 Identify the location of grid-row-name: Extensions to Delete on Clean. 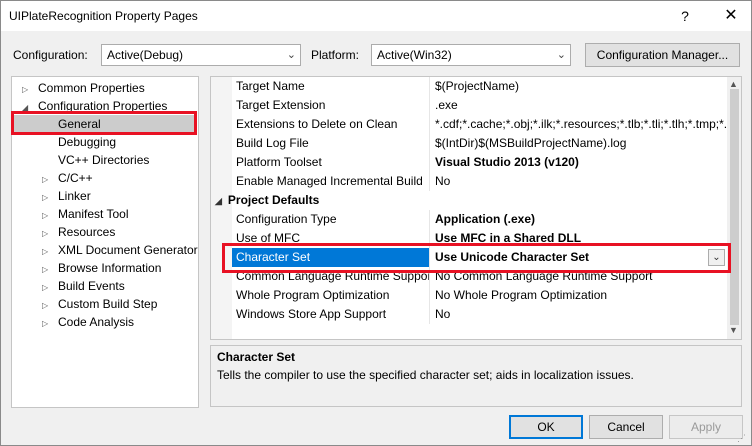
(331, 124).